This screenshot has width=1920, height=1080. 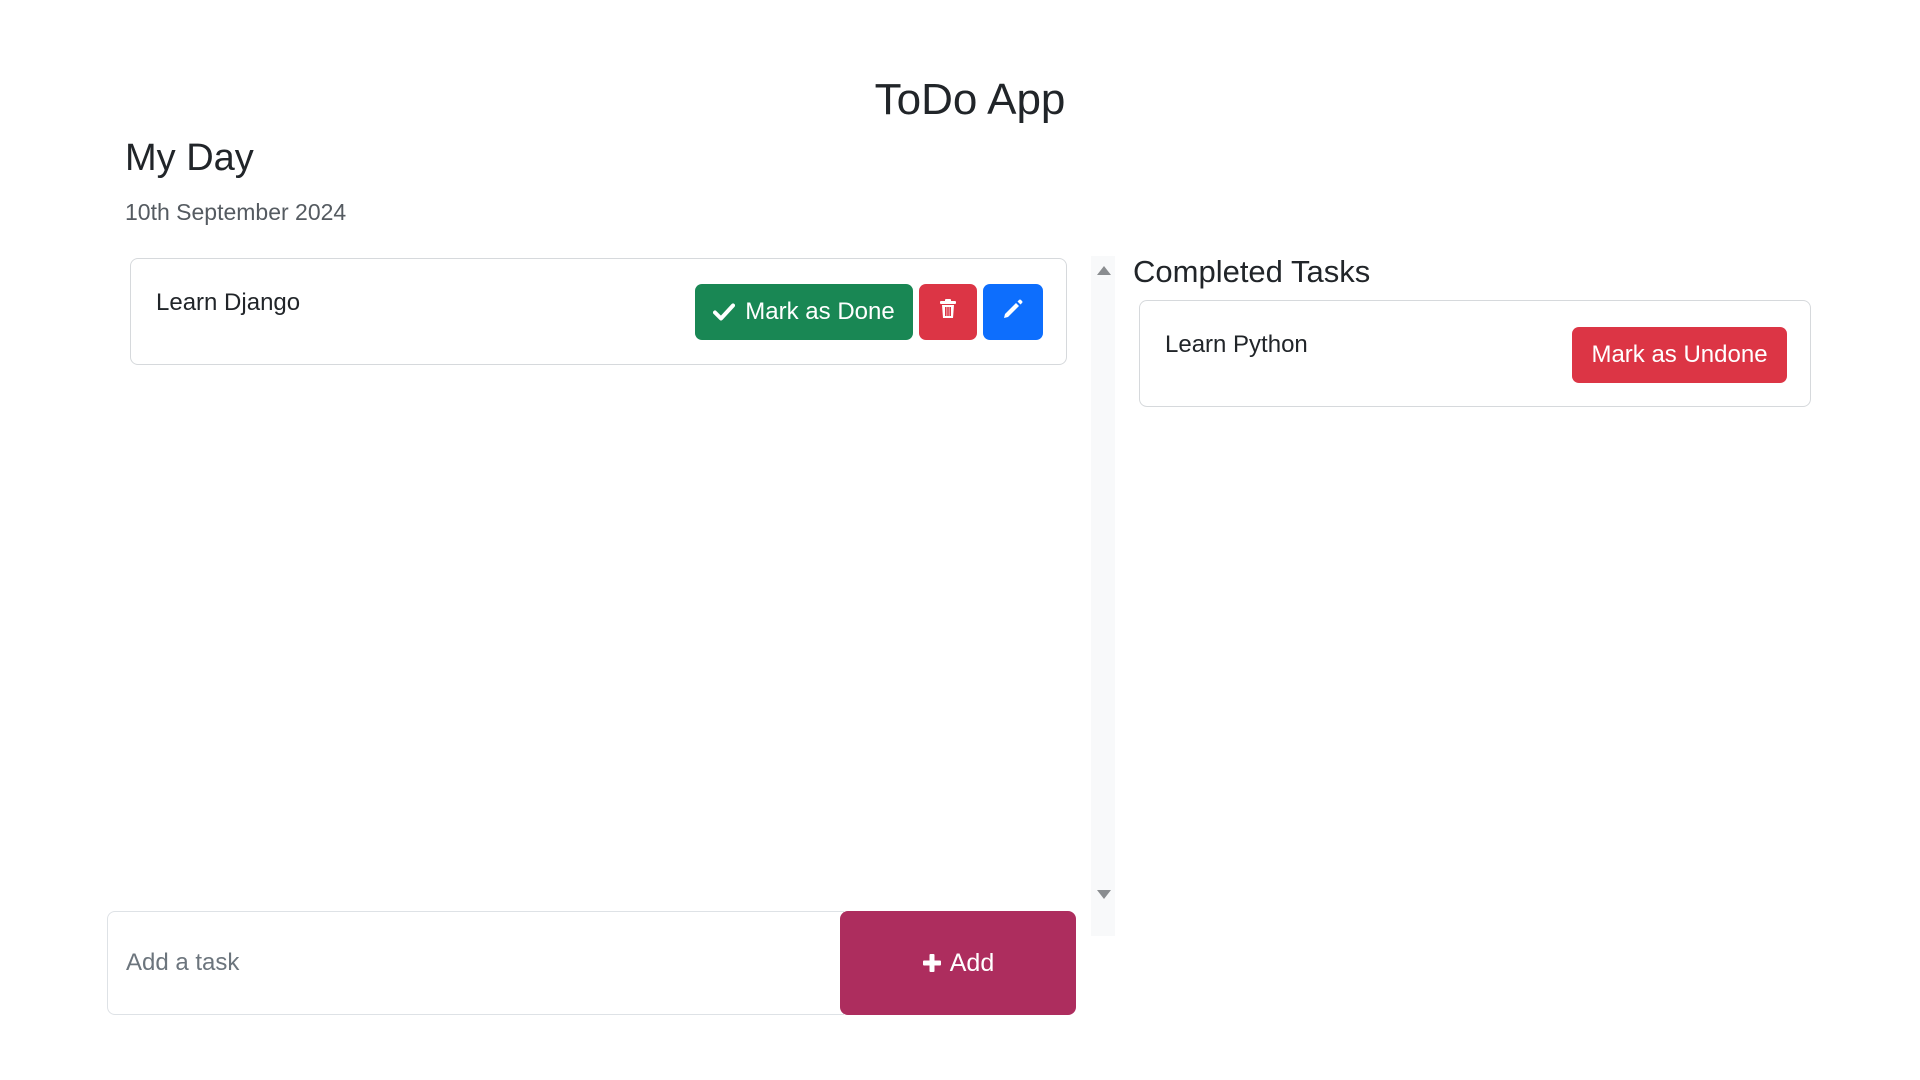 I want to click on delete-task-button, so click(x=948, y=312).